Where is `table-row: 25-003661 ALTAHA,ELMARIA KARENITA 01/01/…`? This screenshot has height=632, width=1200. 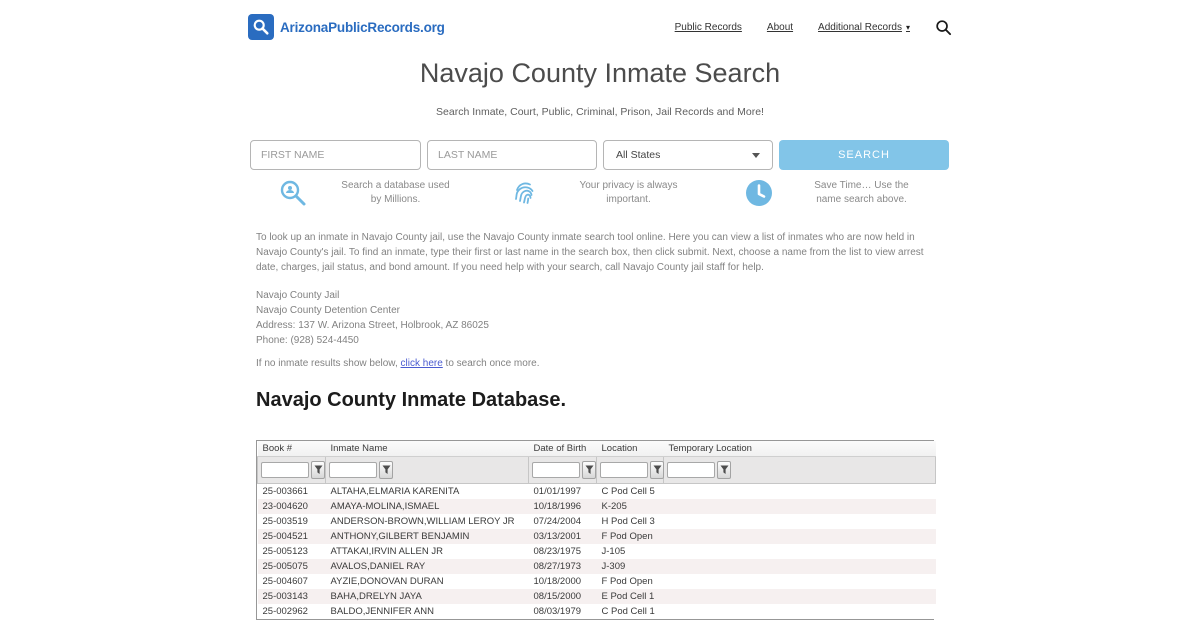 table-row: 25-003661 ALTAHA,ELMARIA KARENITA 01/01/… is located at coordinates (596, 491).